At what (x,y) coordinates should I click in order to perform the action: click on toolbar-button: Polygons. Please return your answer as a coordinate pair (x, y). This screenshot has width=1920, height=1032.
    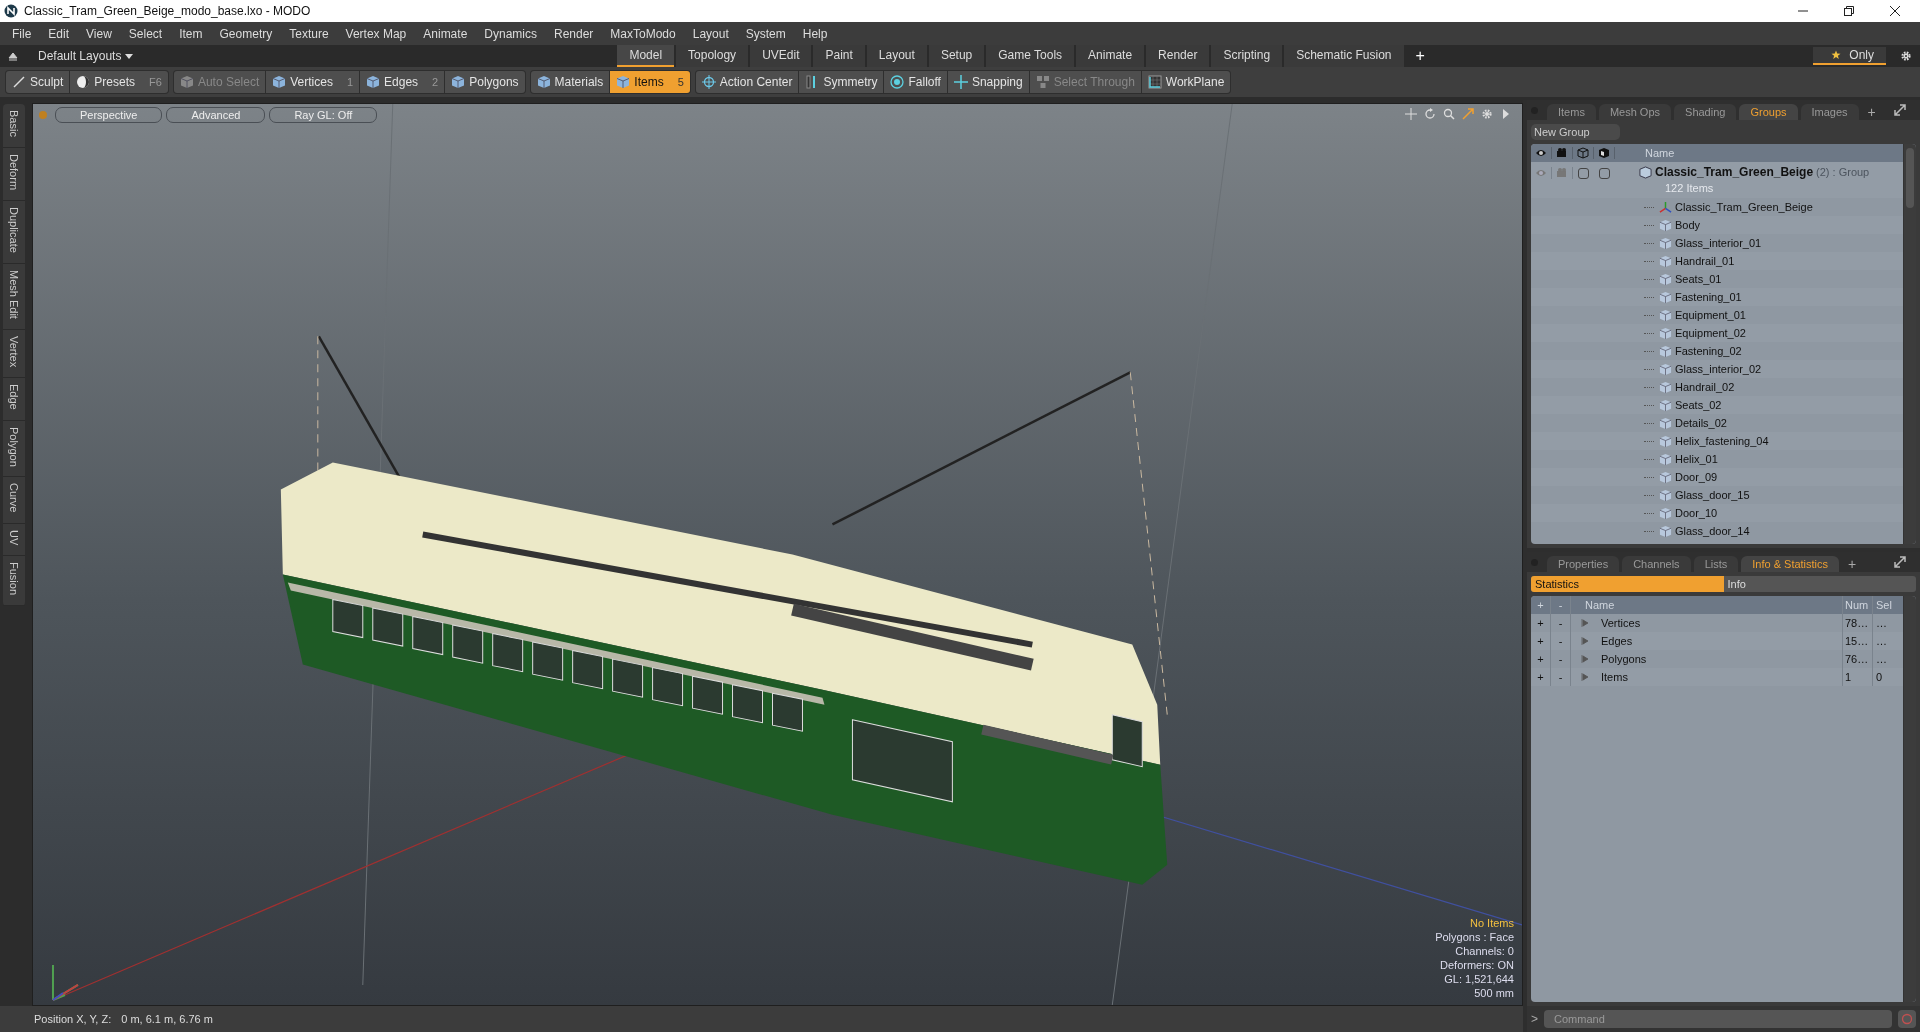
    Looking at the image, I should click on (485, 82).